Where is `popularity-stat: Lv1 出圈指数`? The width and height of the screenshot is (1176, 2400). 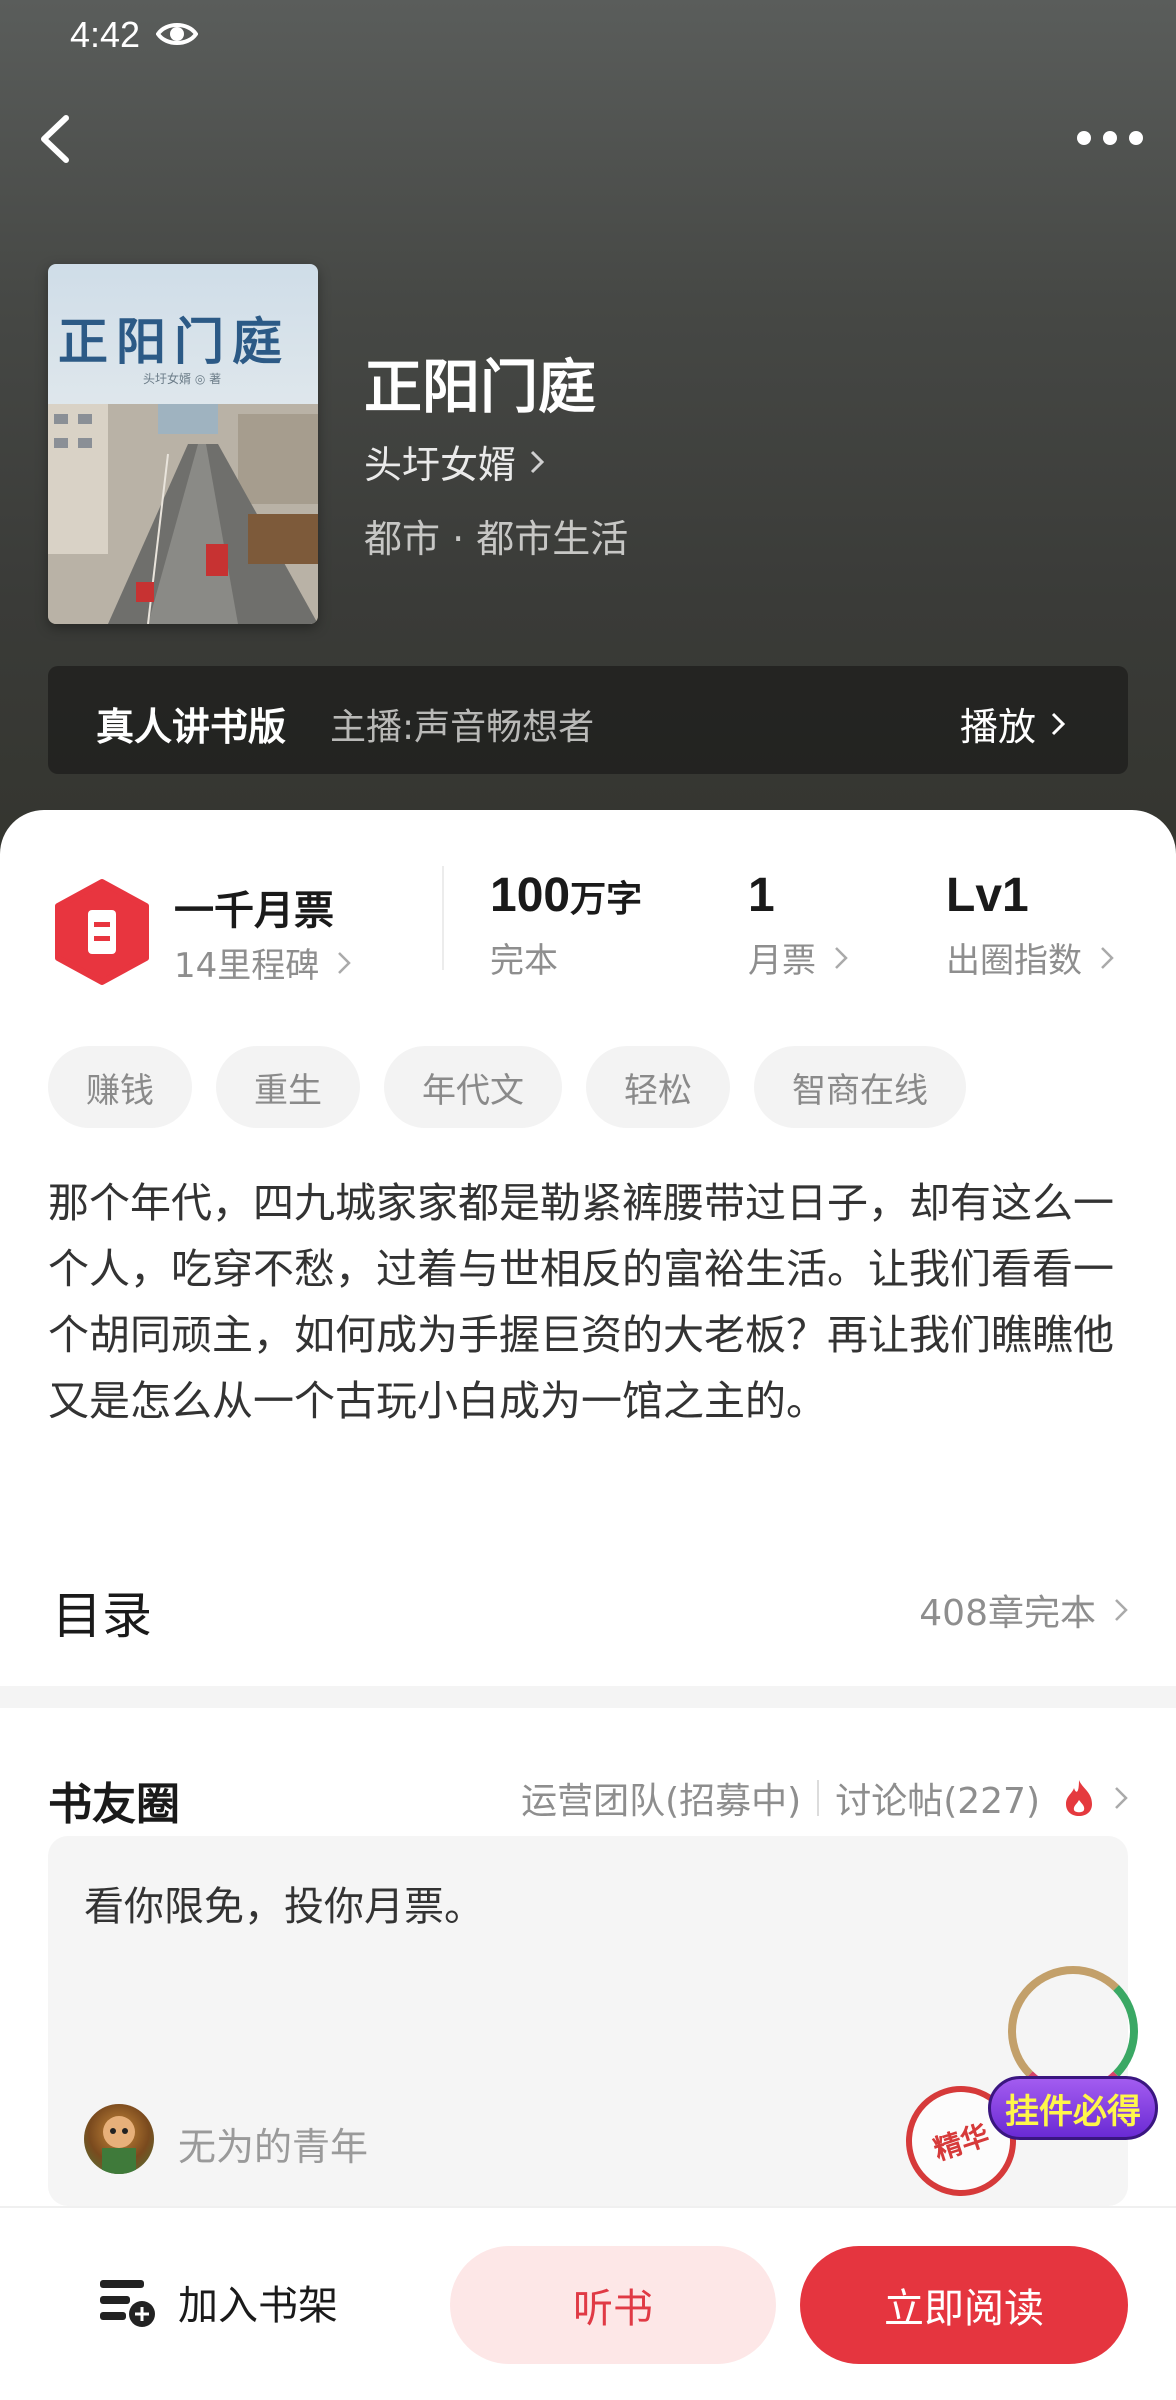
popularity-stat: Lv1 出圈指数 is located at coordinates (1030, 925).